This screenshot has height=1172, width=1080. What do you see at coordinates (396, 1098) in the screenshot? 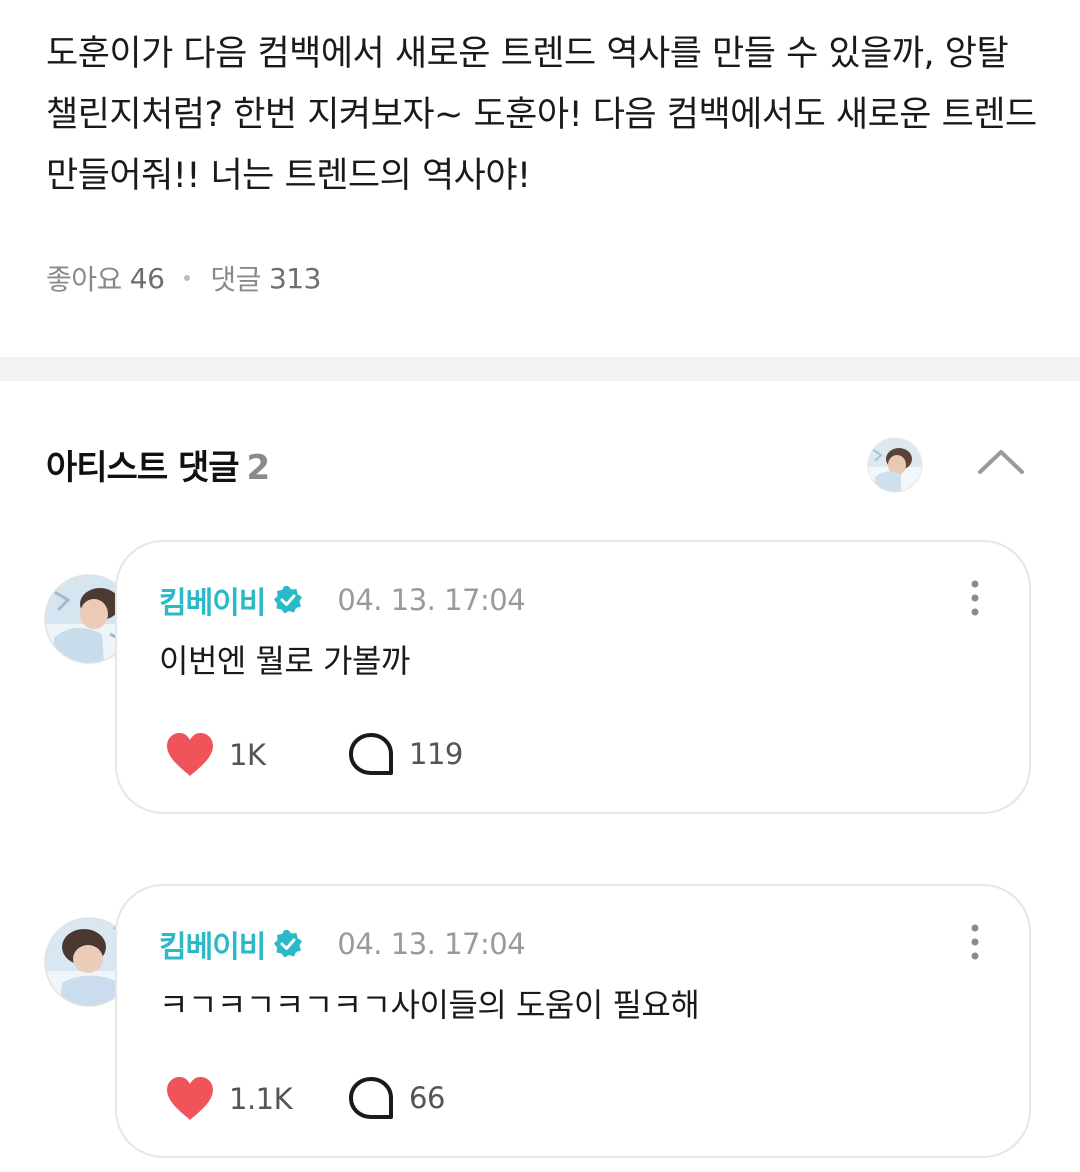
I see `reply-button: 66` at bounding box center [396, 1098].